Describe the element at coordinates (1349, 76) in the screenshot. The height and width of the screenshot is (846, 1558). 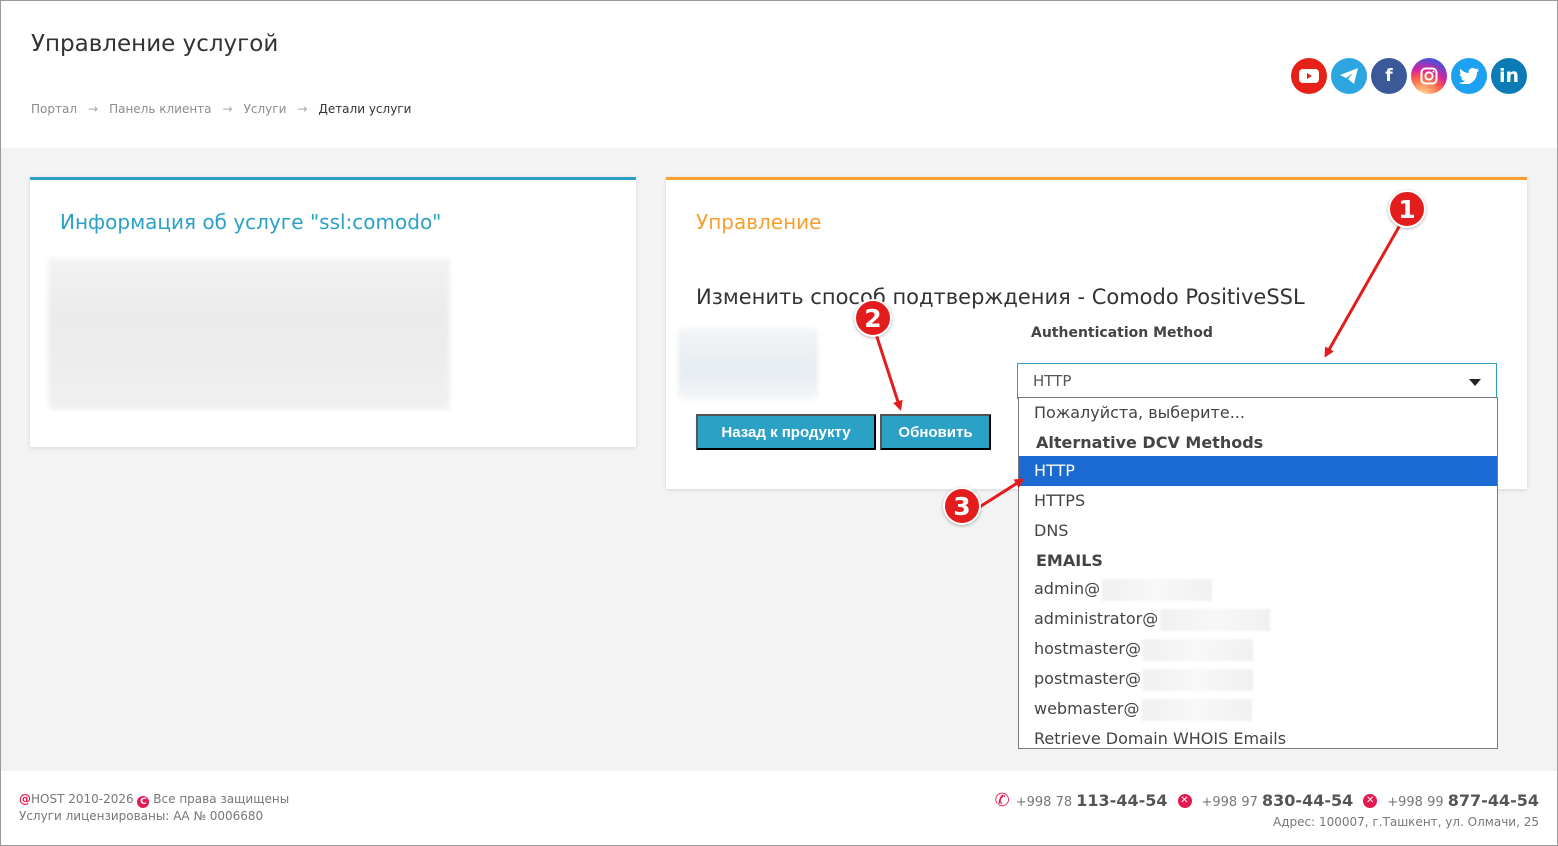
I see `telegram-icon` at that location.